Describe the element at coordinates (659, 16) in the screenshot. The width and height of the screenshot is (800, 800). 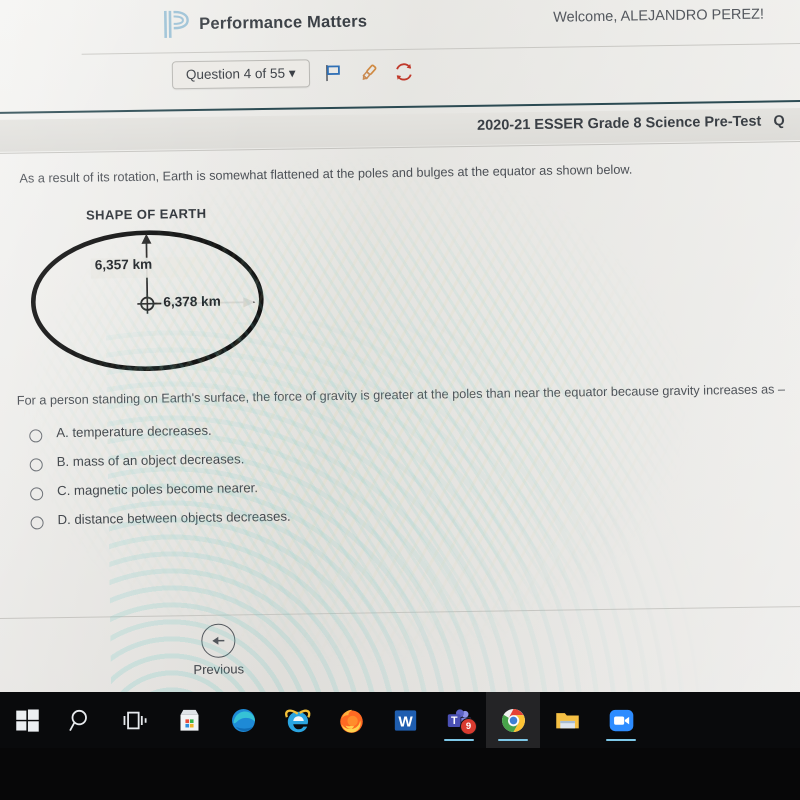
I see `welcome-message: Welcome, ALEJANDRO PEREZ!` at that location.